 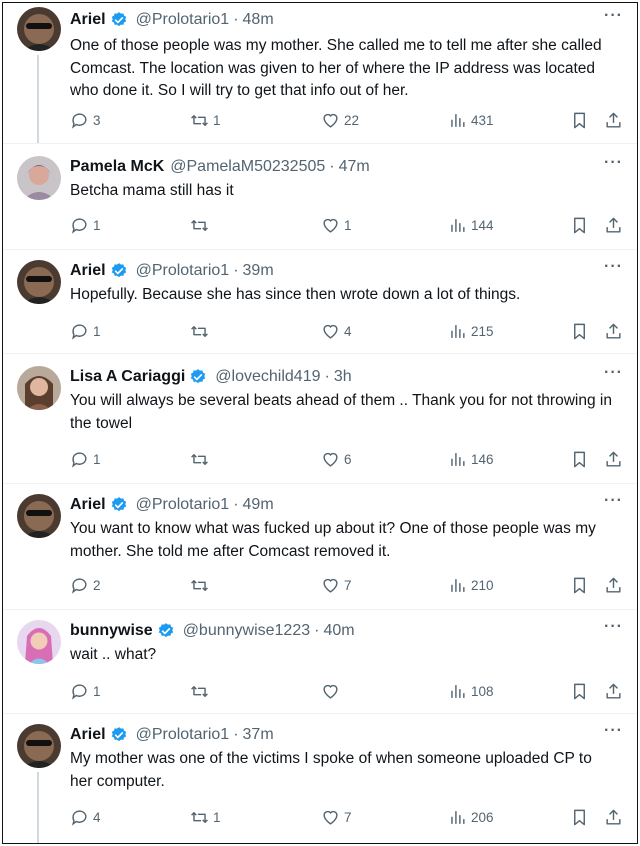 I want to click on display-name: bunnywise, so click(x=111, y=631).